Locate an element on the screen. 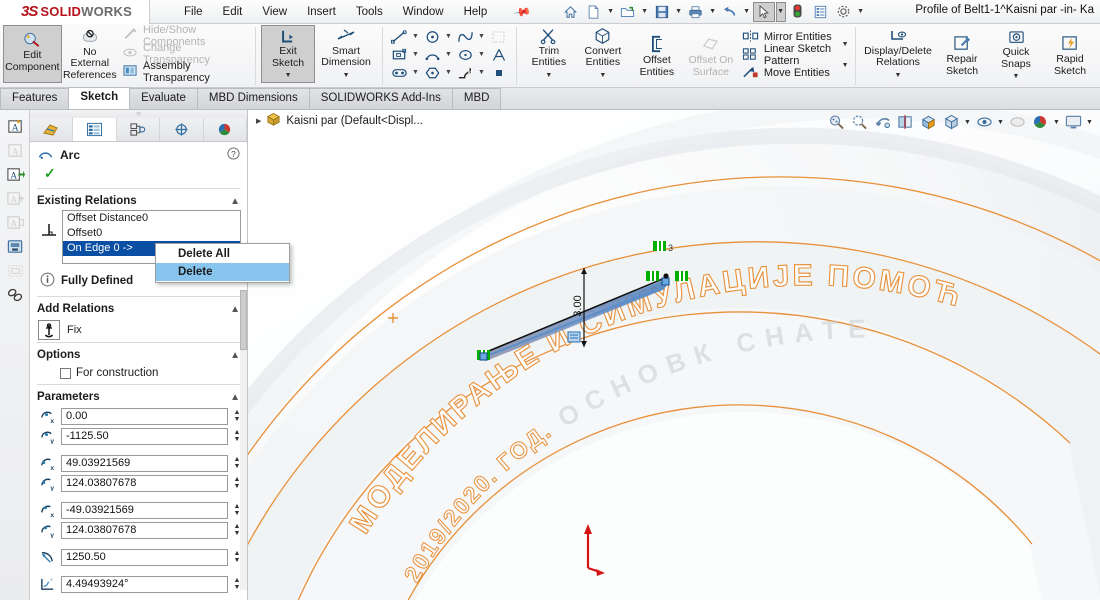 Image resolution: width=1100 pixels, height=600 pixels. datum-feature-icon: A is located at coordinates (15, 198).